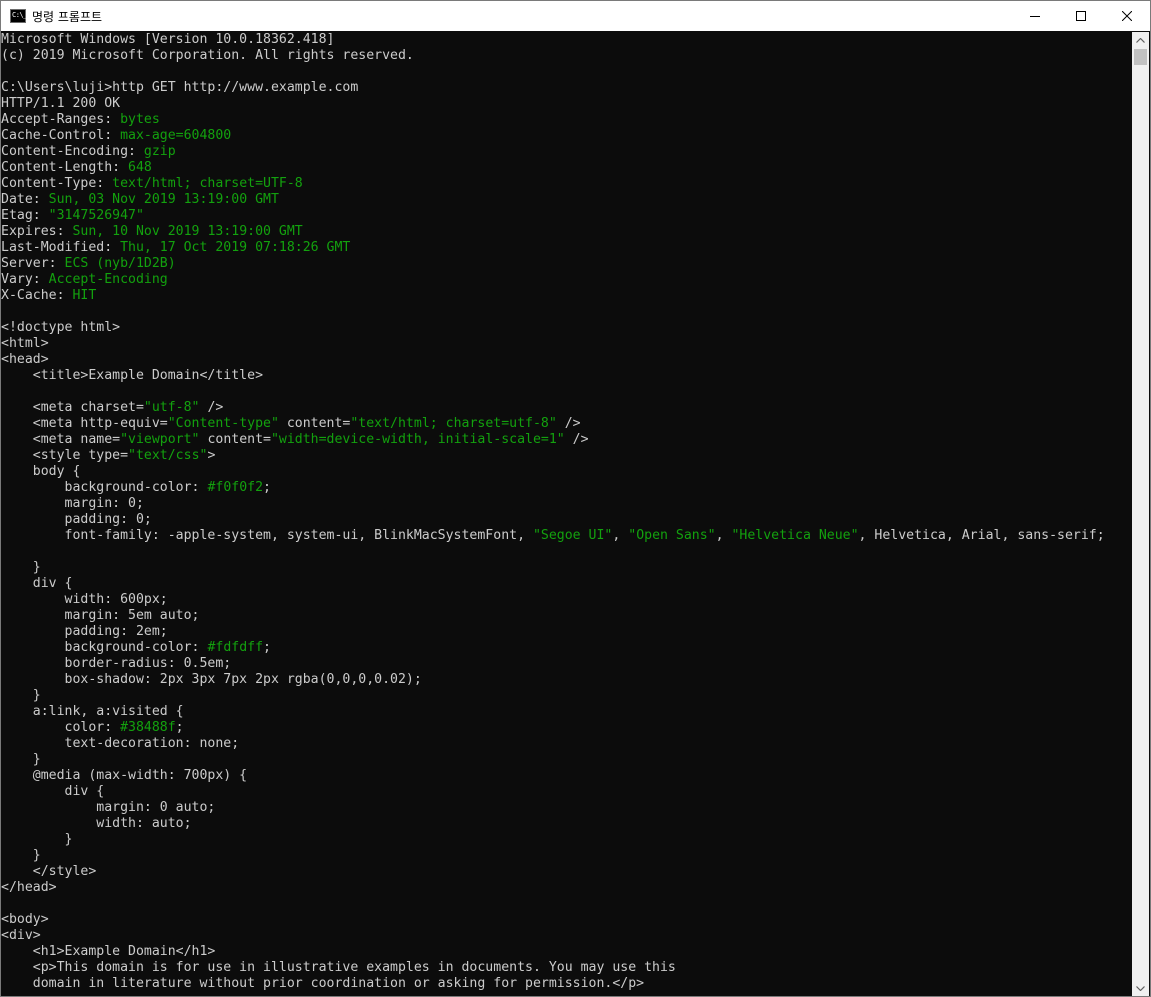 Image resolution: width=1151 pixels, height=997 pixels. I want to click on console-text: , Helvetica, Arial, sans-serif;, so click(981, 535).